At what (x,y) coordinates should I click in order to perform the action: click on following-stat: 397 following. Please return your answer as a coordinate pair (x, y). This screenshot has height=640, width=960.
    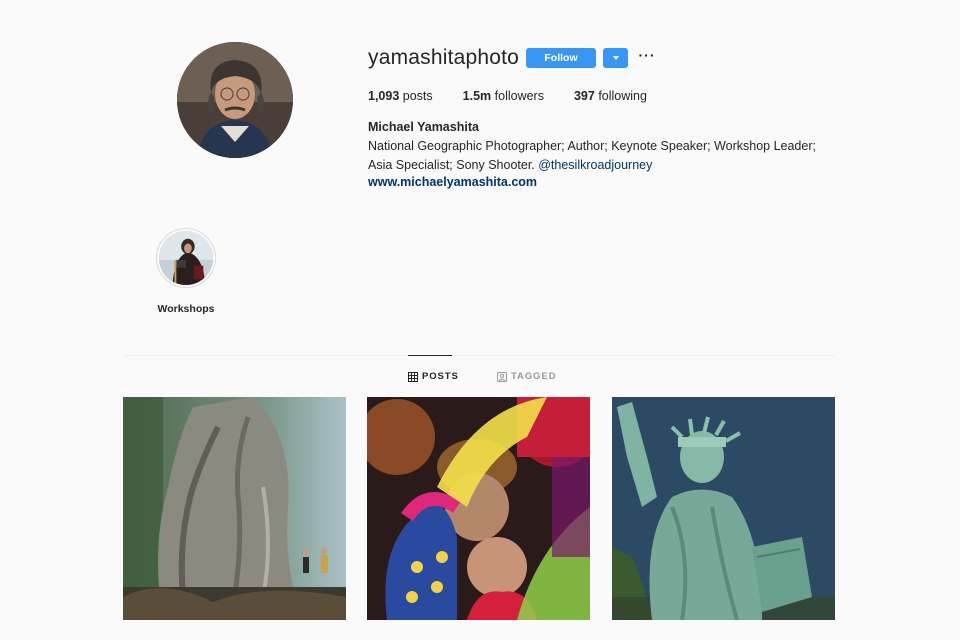
    Looking at the image, I should click on (610, 96).